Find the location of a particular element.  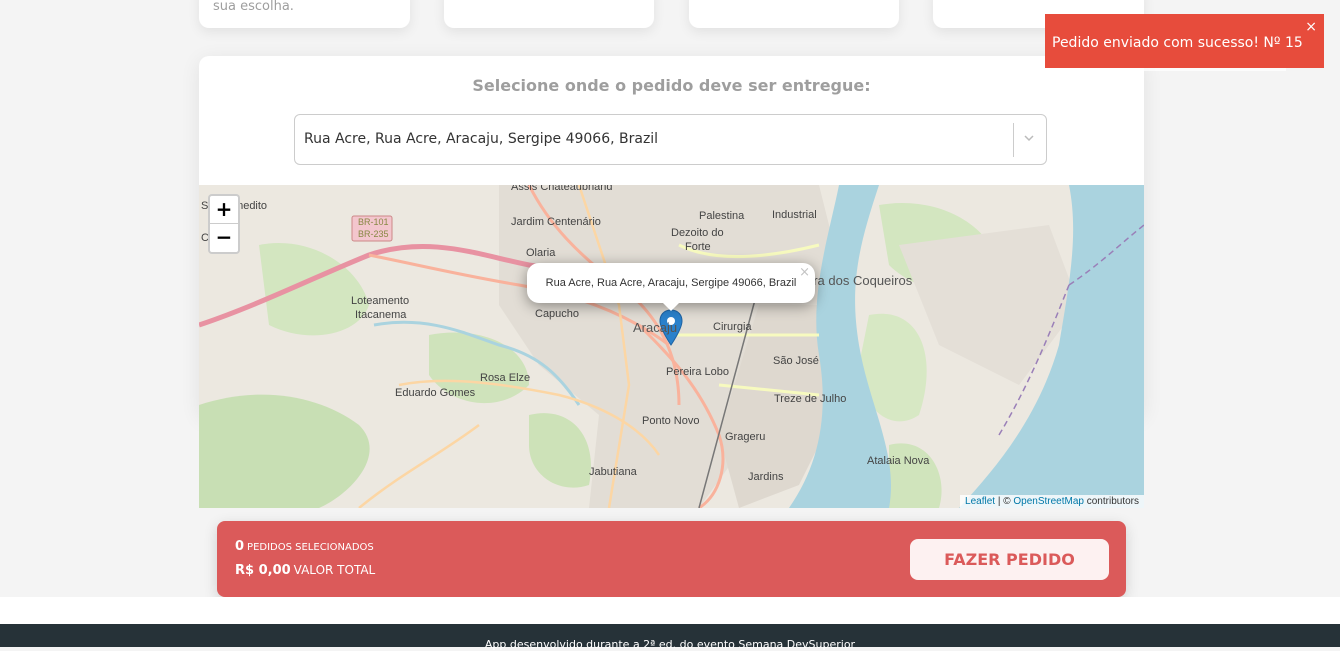

zoom-in-button: + is located at coordinates (224, 210).